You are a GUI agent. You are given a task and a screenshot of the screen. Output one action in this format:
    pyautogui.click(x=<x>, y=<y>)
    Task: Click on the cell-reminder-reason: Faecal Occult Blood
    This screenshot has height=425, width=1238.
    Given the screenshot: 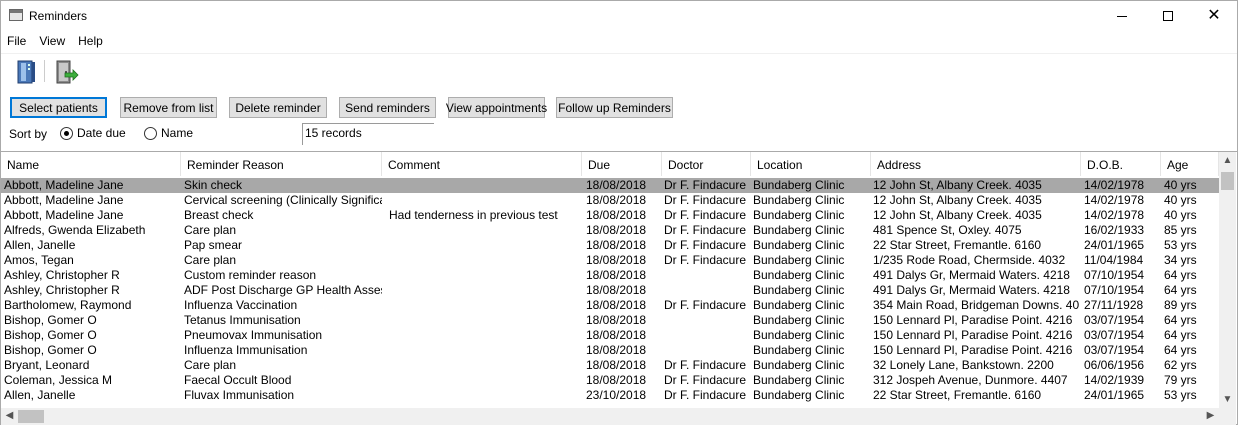 What is the action you would take?
    pyautogui.click(x=238, y=380)
    